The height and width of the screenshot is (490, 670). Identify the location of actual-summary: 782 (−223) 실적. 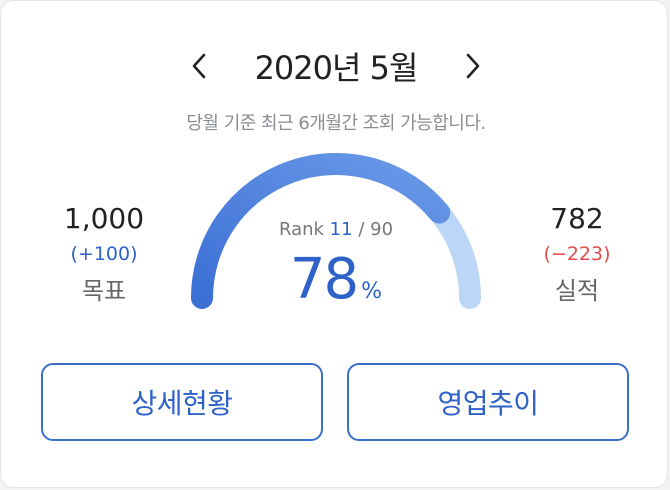
(577, 255).